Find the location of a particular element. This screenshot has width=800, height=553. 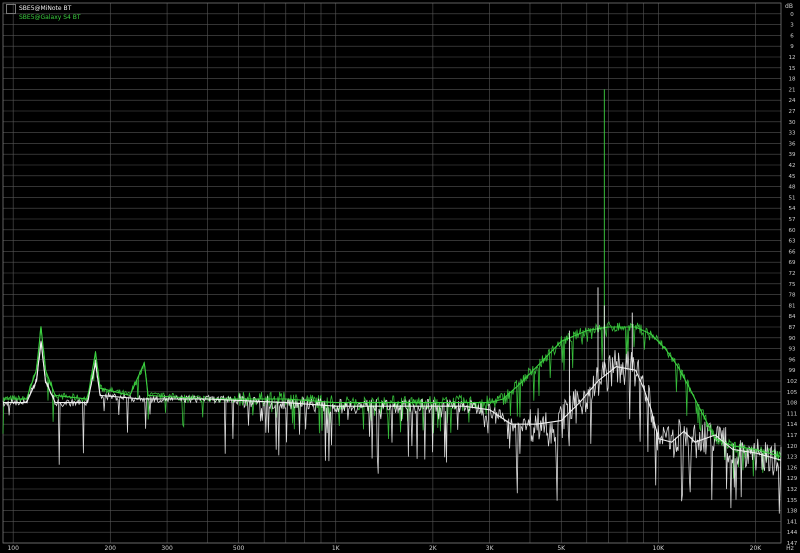

y-tick-label: 81 is located at coordinates (792, 306).